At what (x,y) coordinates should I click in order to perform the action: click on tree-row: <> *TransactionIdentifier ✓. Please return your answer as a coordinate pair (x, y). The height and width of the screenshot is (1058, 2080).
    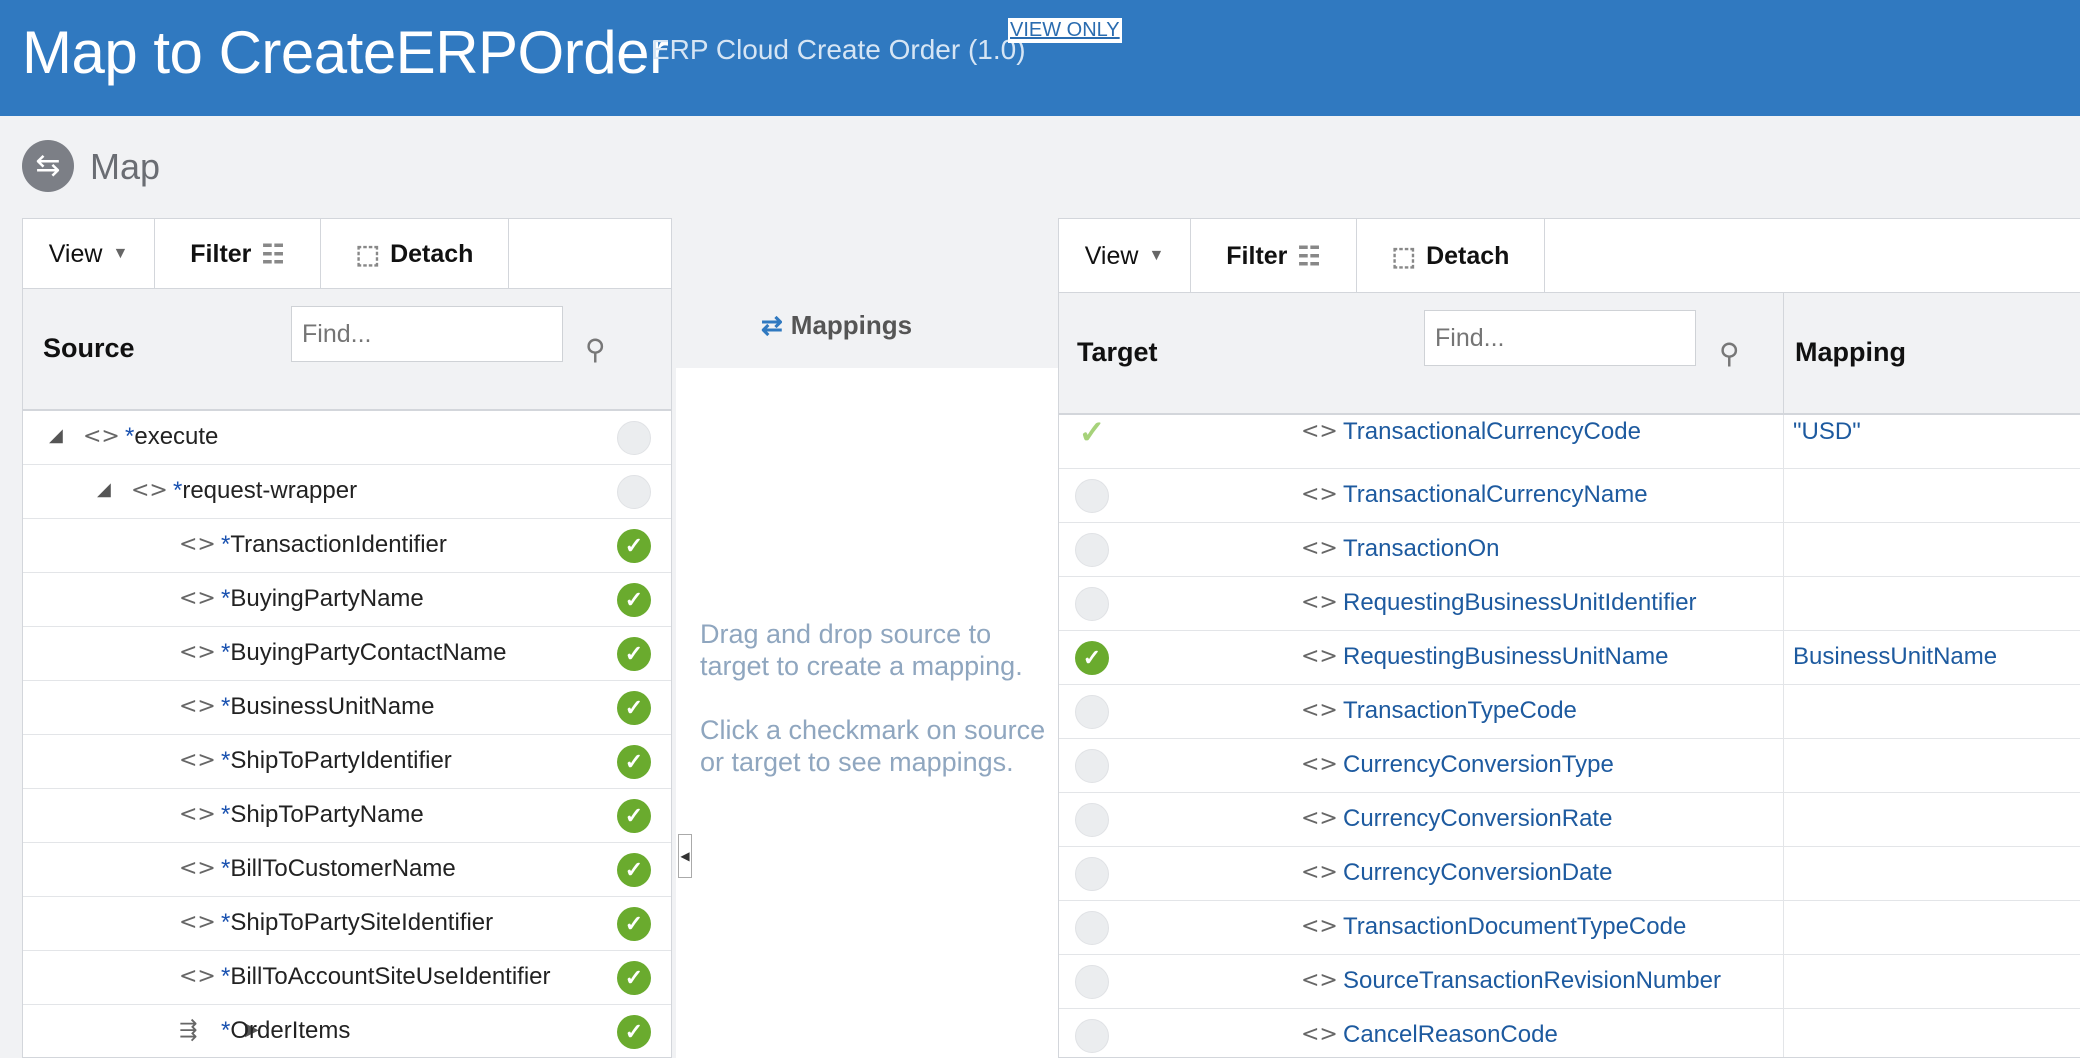
    Looking at the image, I should click on (347, 546).